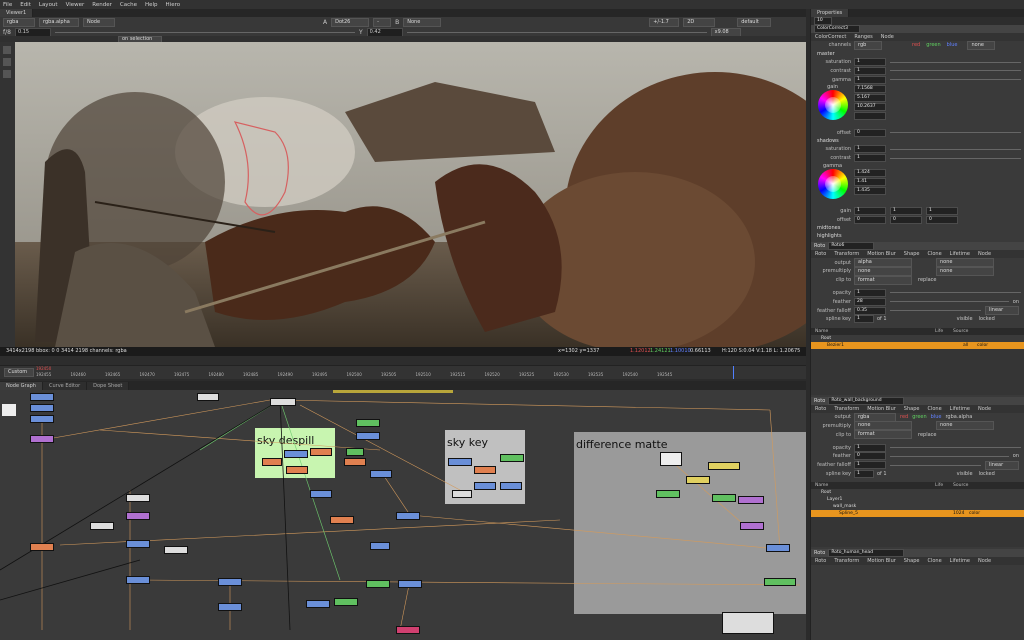  What do you see at coordinates (917, 54) in the screenshot?
I see `master-section: master` at bounding box center [917, 54].